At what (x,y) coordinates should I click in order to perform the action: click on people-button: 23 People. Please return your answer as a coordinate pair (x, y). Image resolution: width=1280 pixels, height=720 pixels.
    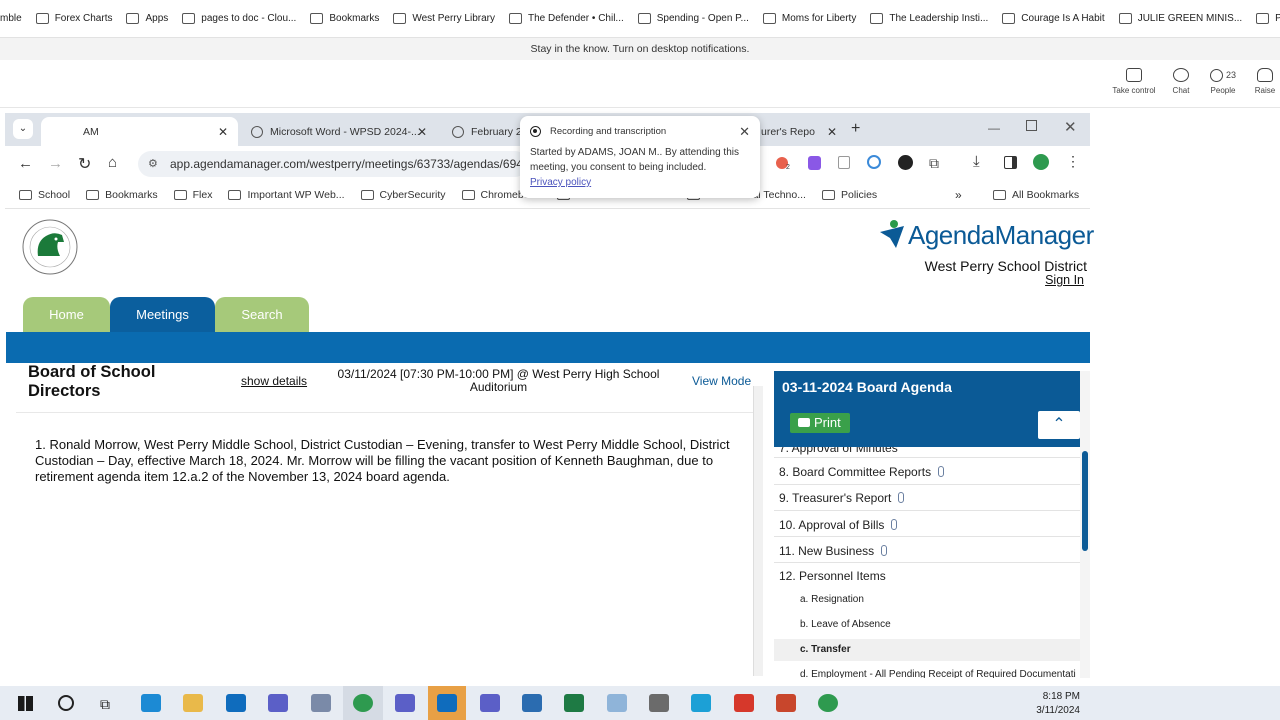
    Looking at the image, I should click on (1223, 81).